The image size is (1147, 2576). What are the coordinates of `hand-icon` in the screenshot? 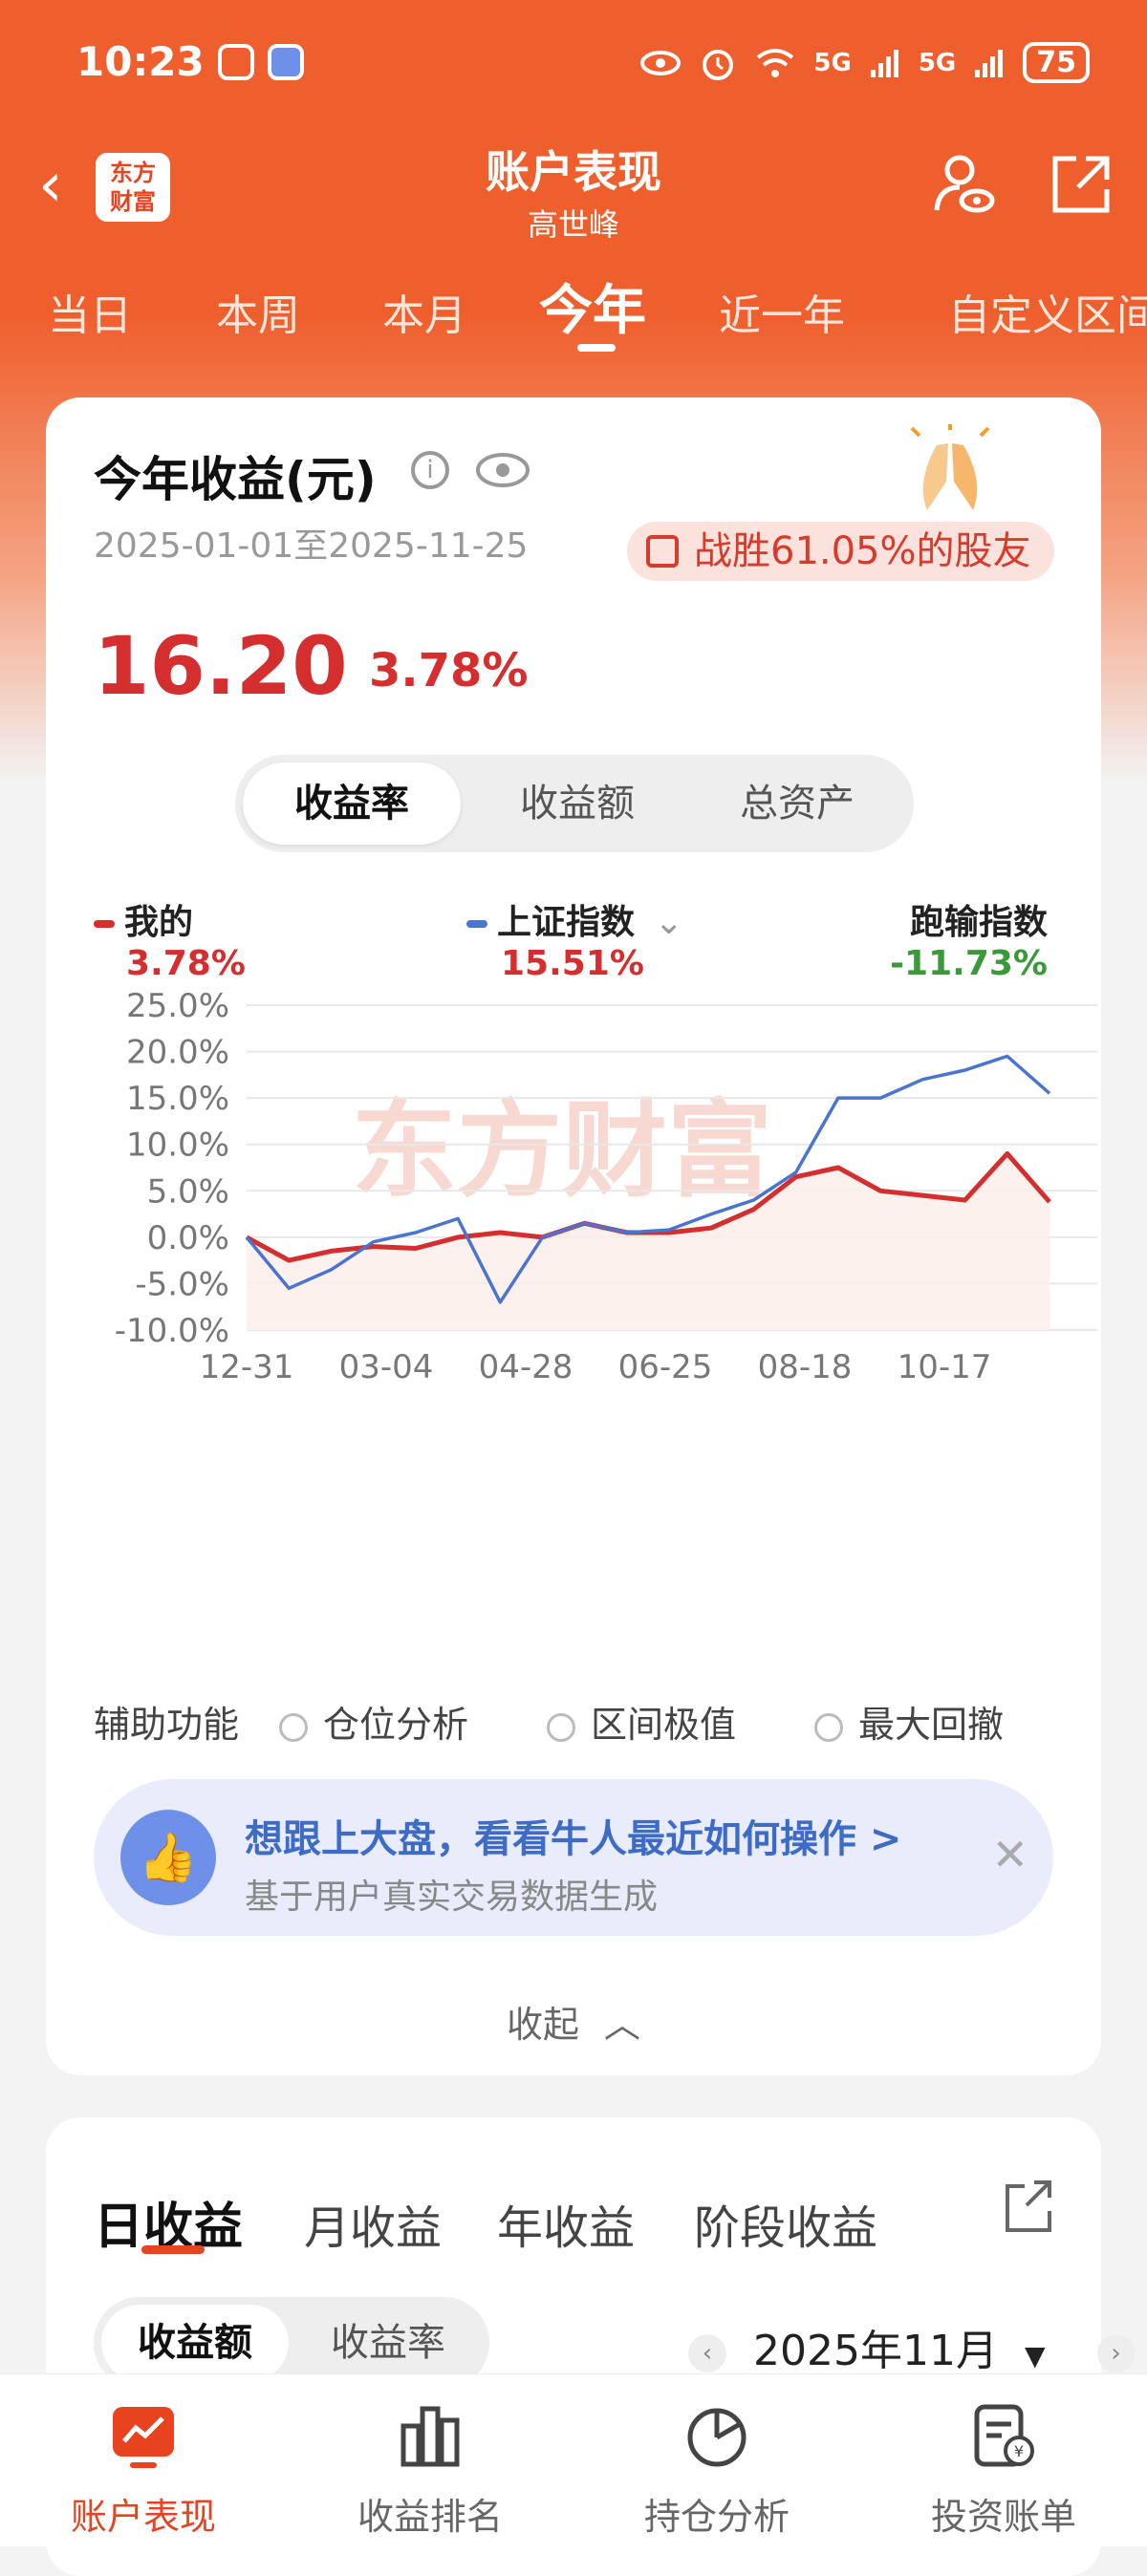 It's located at (236, 62).